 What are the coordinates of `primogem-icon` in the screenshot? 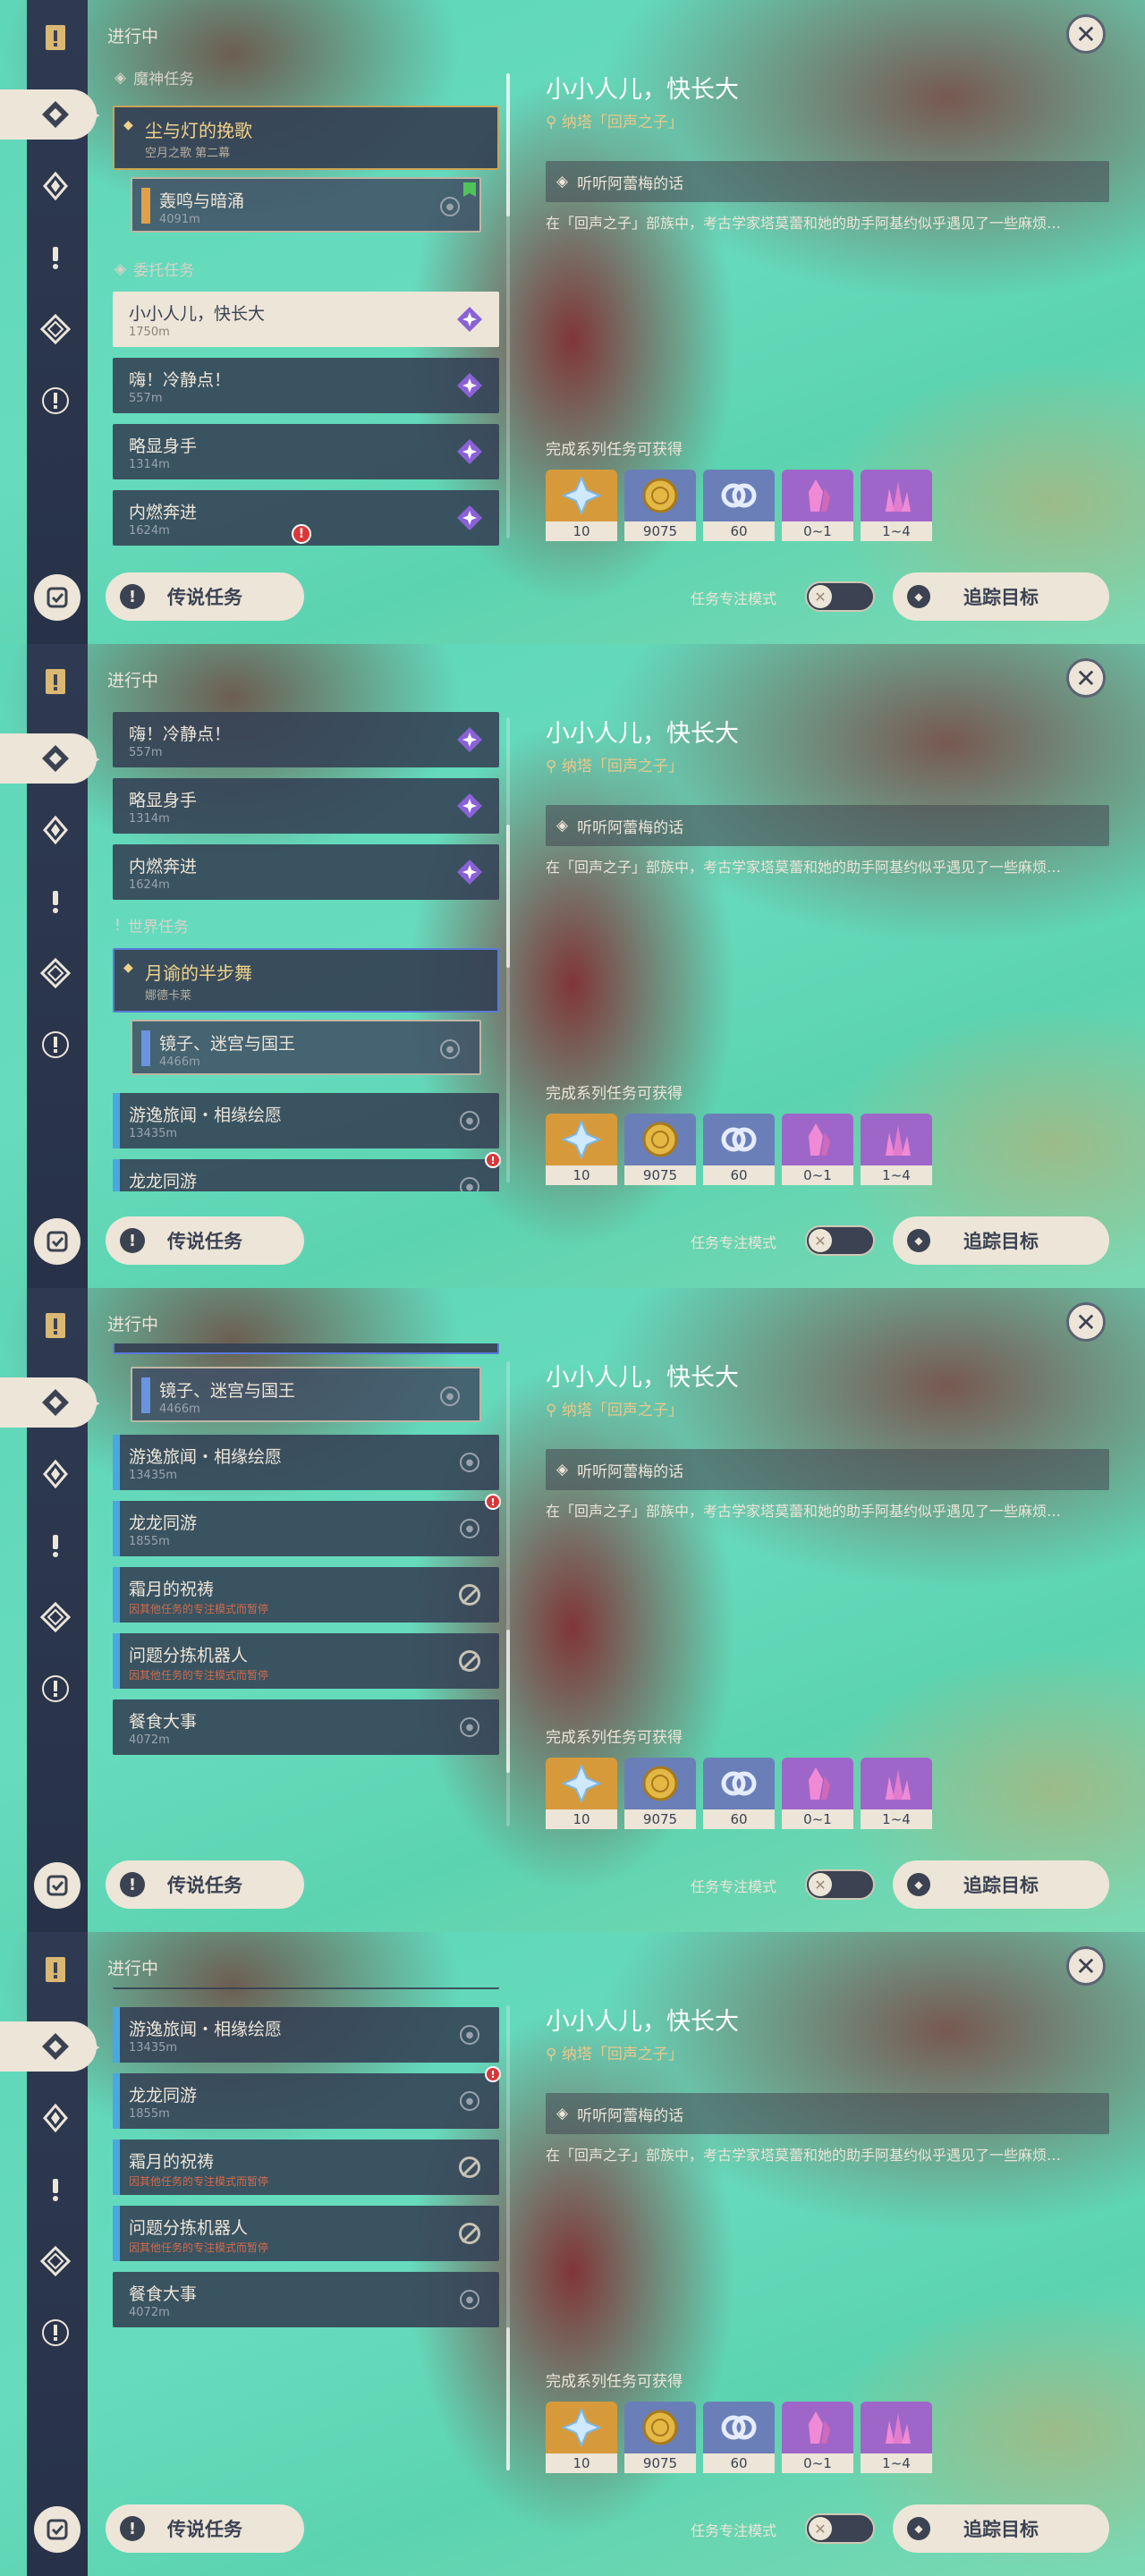 It's located at (581, 1783).